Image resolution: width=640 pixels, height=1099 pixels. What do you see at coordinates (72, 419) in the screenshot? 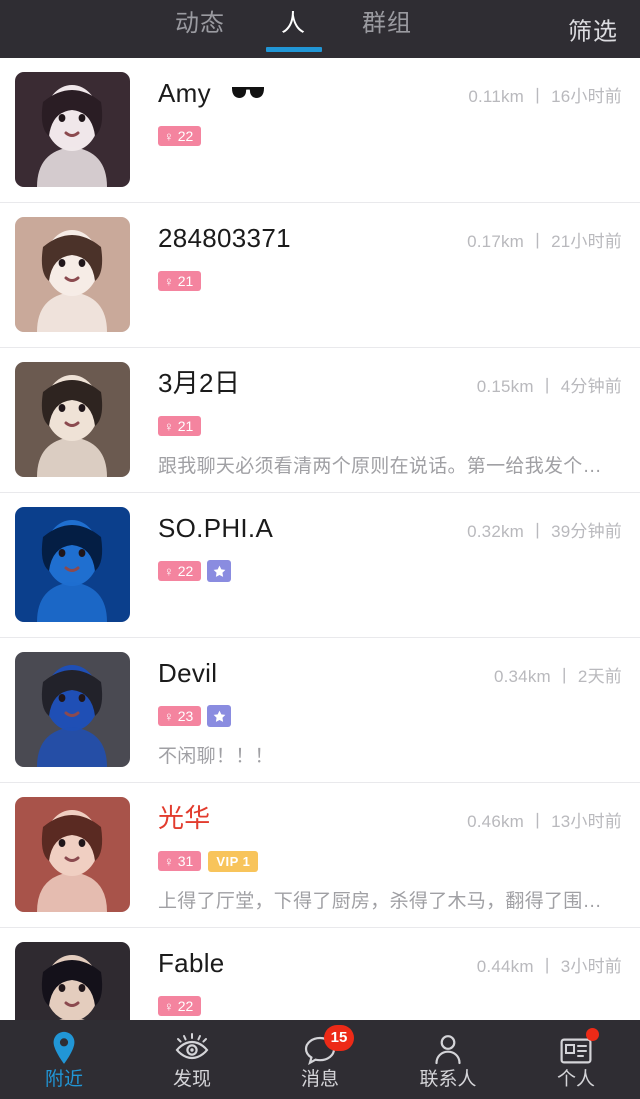
I see `avatar-3yue2ri` at bounding box center [72, 419].